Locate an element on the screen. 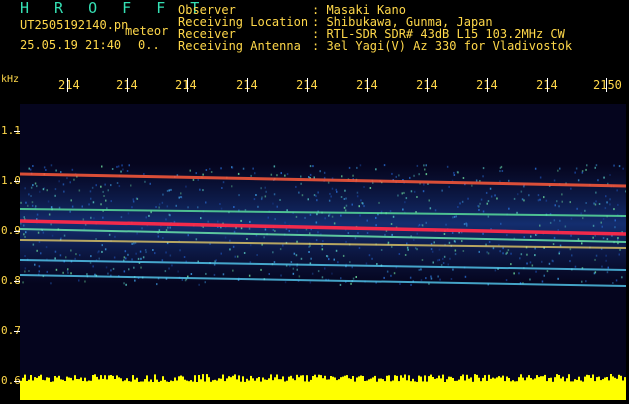 The width and height of the screenshot is (629, 404). meteor-count: 0.. is located at coordinates (149, 45).